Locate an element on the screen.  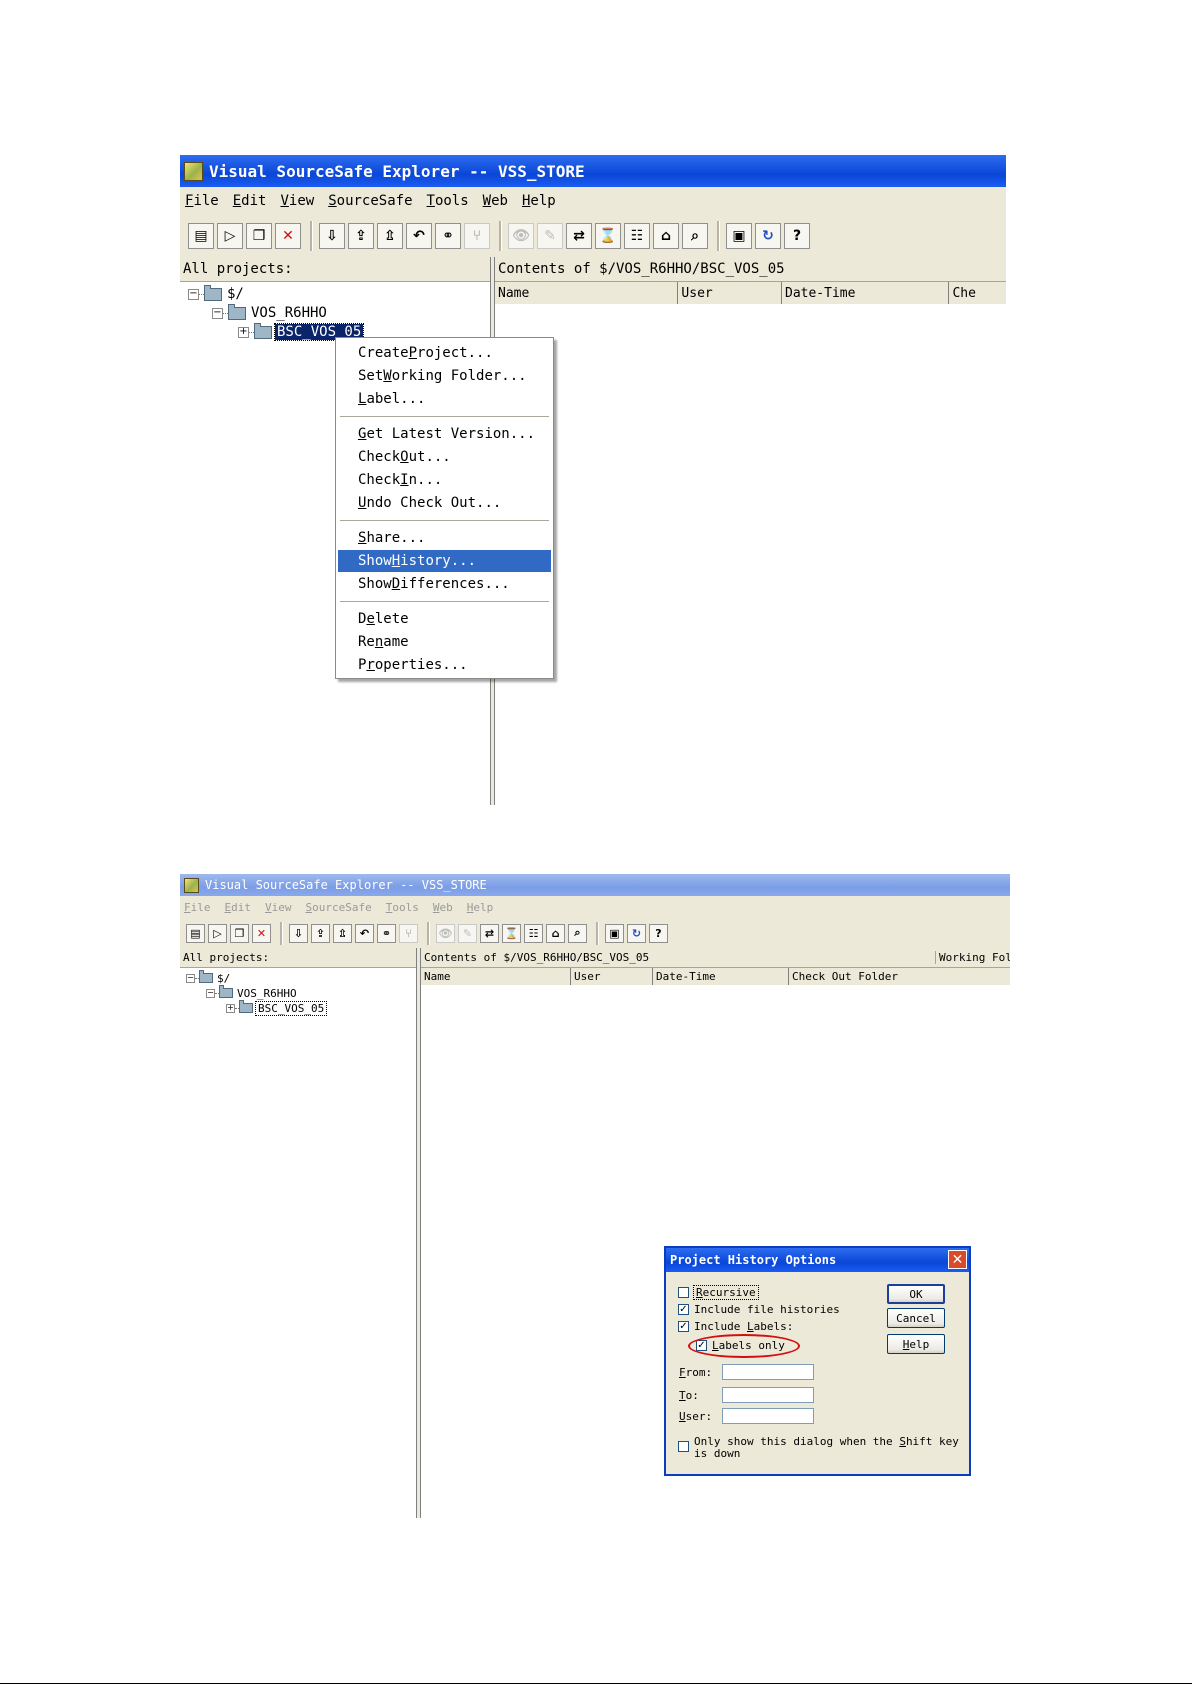
label-icon: ⌂ is located at coordinates (555, 933).